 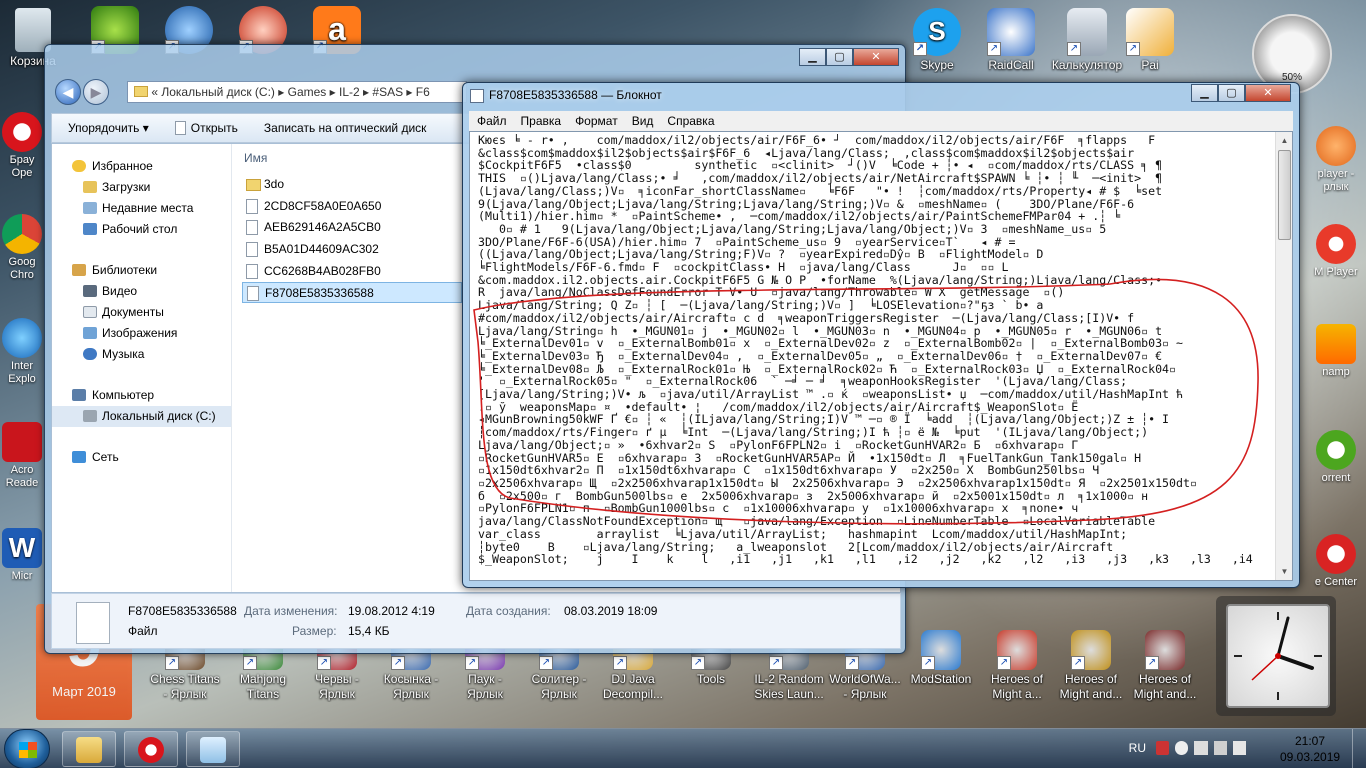 I want to click on nav-label: Изображения, so click(x=140, y=333).